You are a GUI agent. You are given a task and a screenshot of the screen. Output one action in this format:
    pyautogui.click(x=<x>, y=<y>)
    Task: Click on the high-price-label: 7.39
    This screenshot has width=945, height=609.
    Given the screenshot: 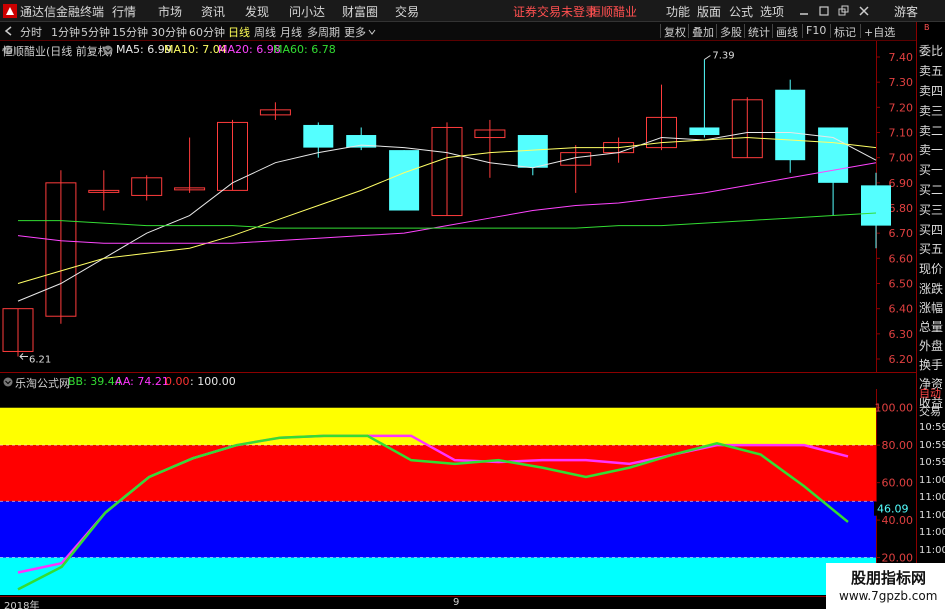 What is the action you would take?
    pyautogui.click(x=723, y=56)
    